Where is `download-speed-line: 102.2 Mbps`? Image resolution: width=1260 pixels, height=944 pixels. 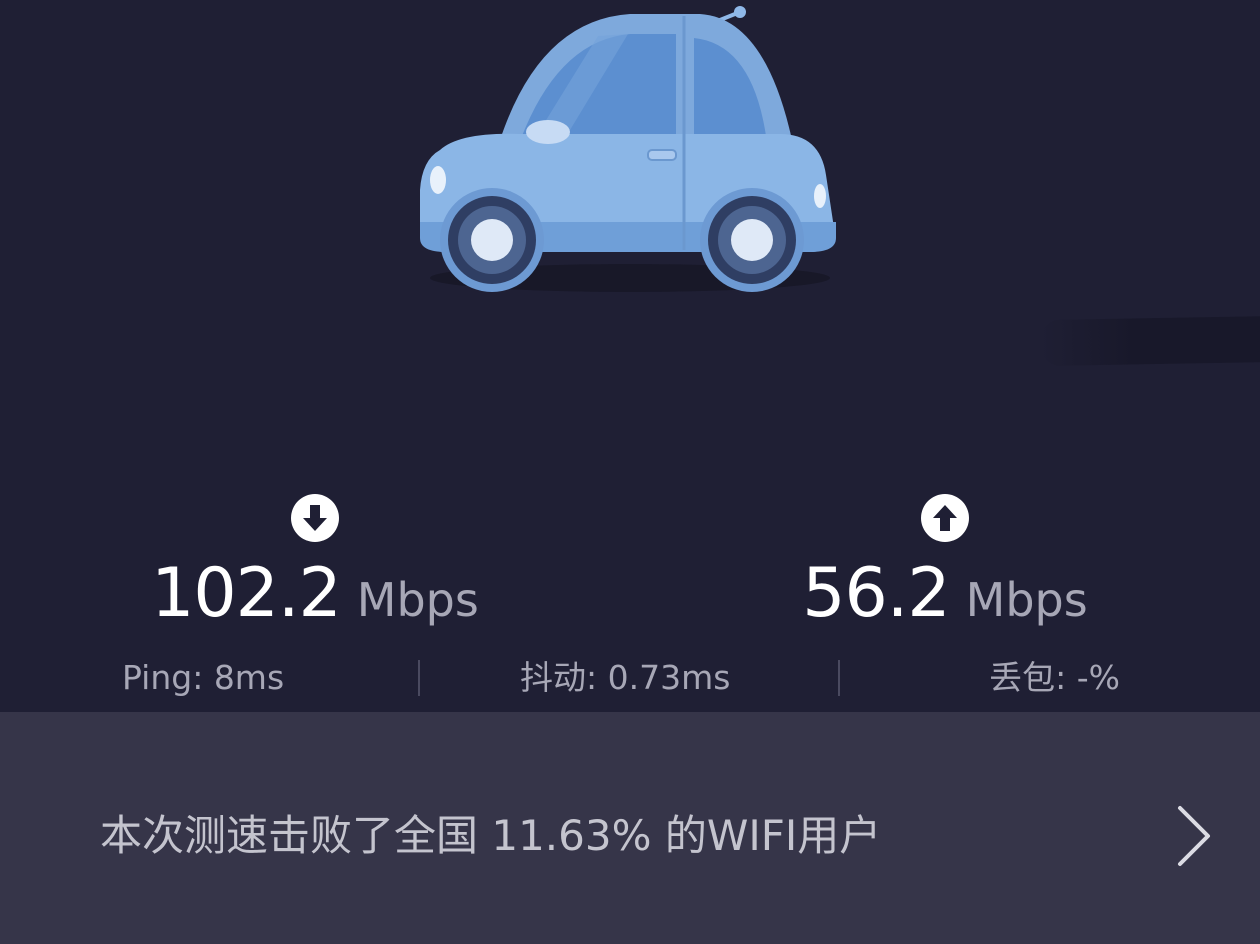
download-speed-line: 102.2 Mbps is located at coordinates (315, 594).